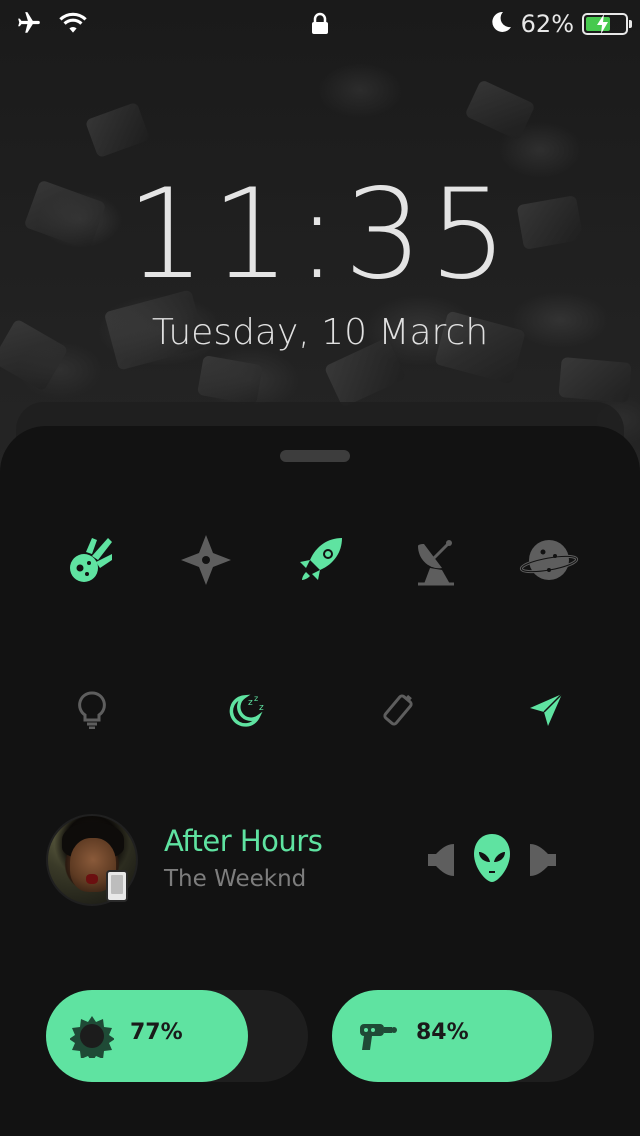 The width and height of the screenshot is (640, 1136). What do you see at coordinates (442, 1032) in the screenshot?
I see `volume-value: 84%` at bounding box center [442, 1032].